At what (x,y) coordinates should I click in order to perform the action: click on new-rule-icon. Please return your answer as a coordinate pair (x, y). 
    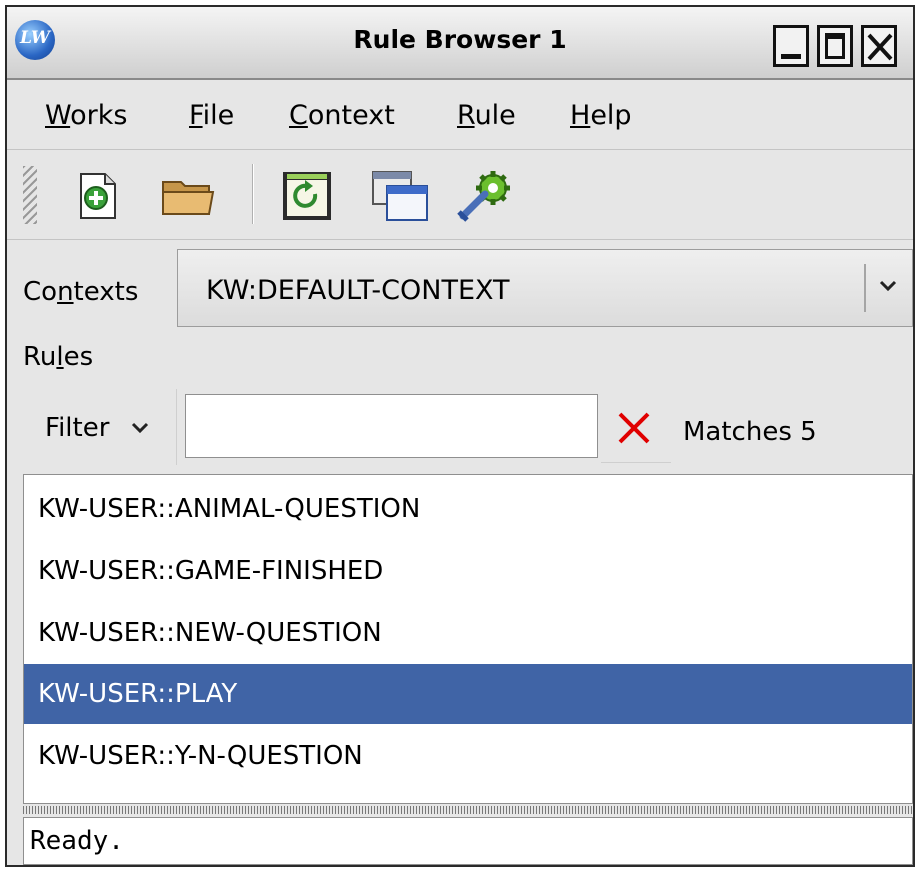
    Looking at the image, I should click on (98, 196).